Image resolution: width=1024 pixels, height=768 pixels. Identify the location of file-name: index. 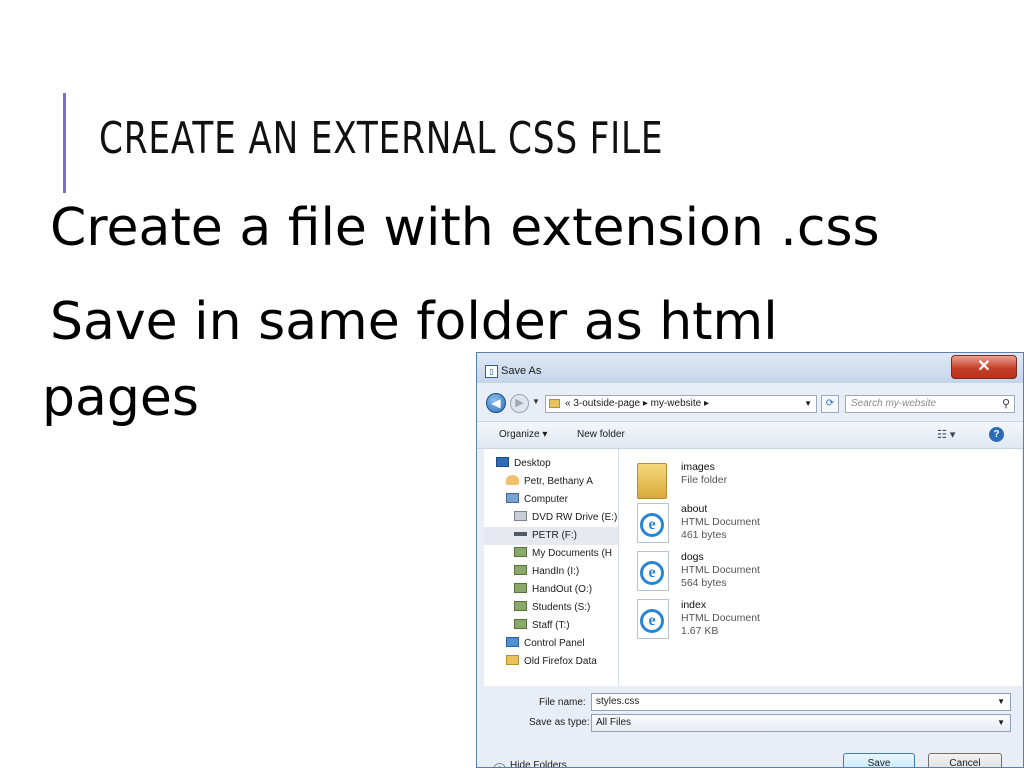
(694, 605).